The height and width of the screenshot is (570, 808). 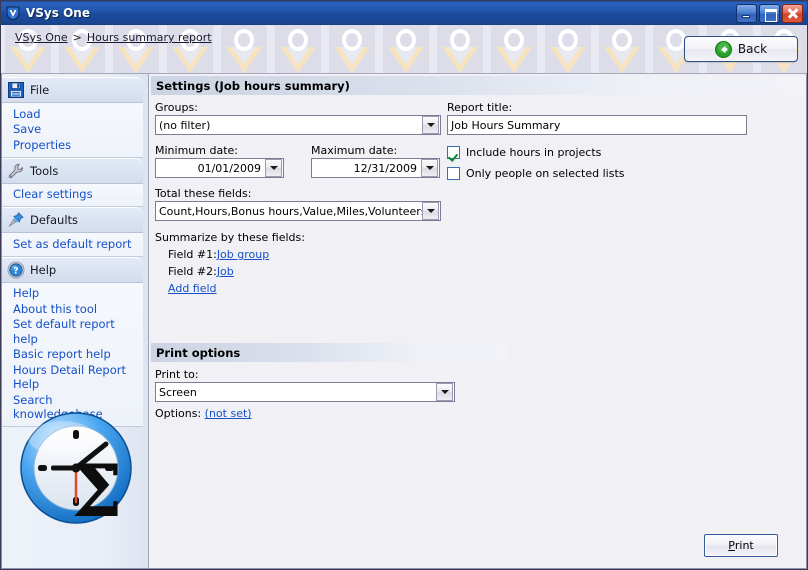 What do you see at coordinates (534, 152) in the screenshot?
I see `include-hours-in-projects-label: Include hours in projects` at bounding box center [534, 152].